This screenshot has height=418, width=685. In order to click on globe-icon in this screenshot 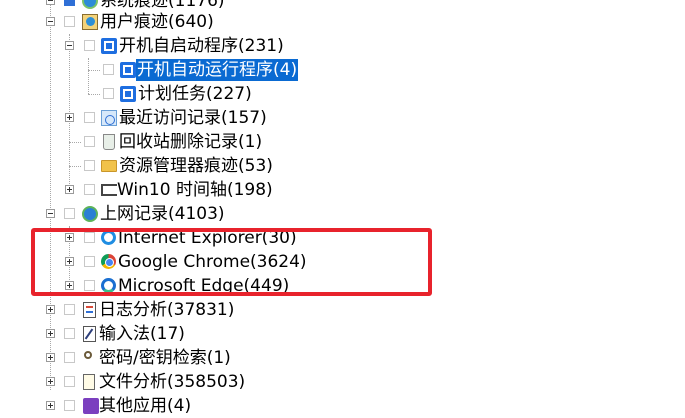, I will do `click(90, 214)`.